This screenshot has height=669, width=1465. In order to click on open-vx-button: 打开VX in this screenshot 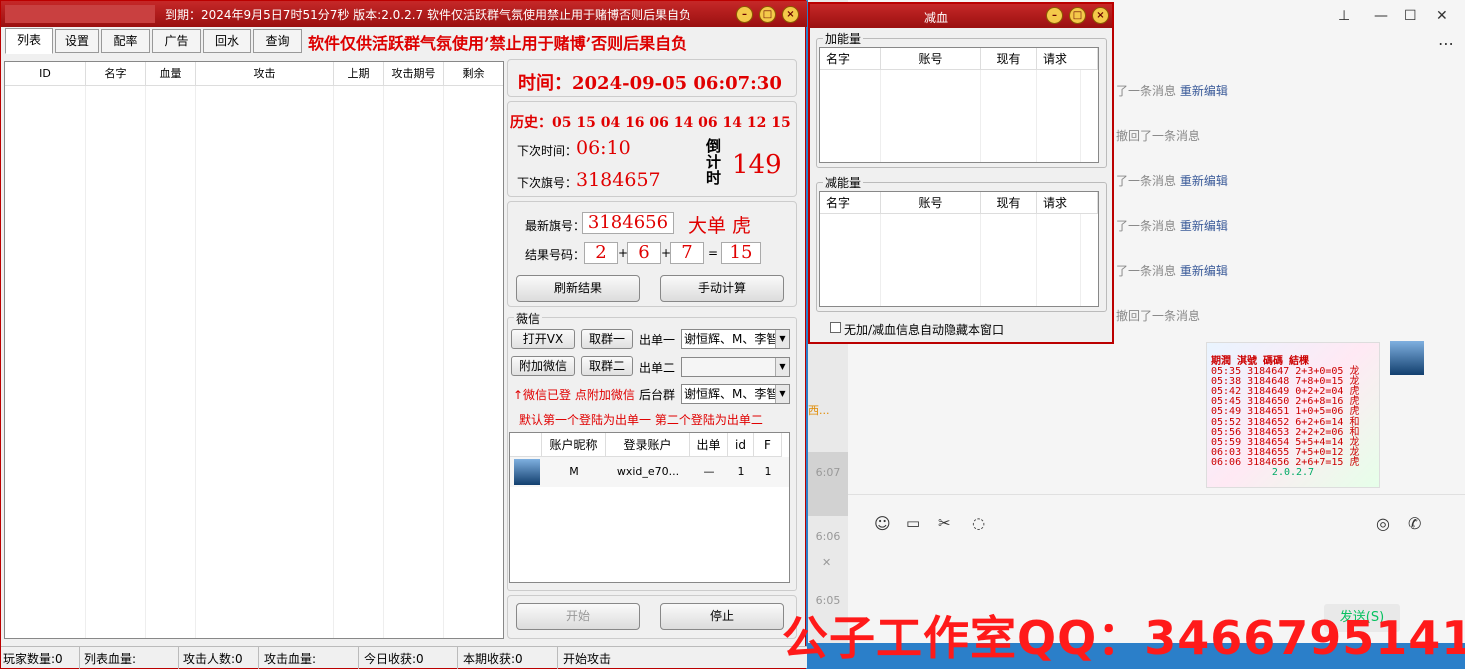, I will do `click(543, 339)`.